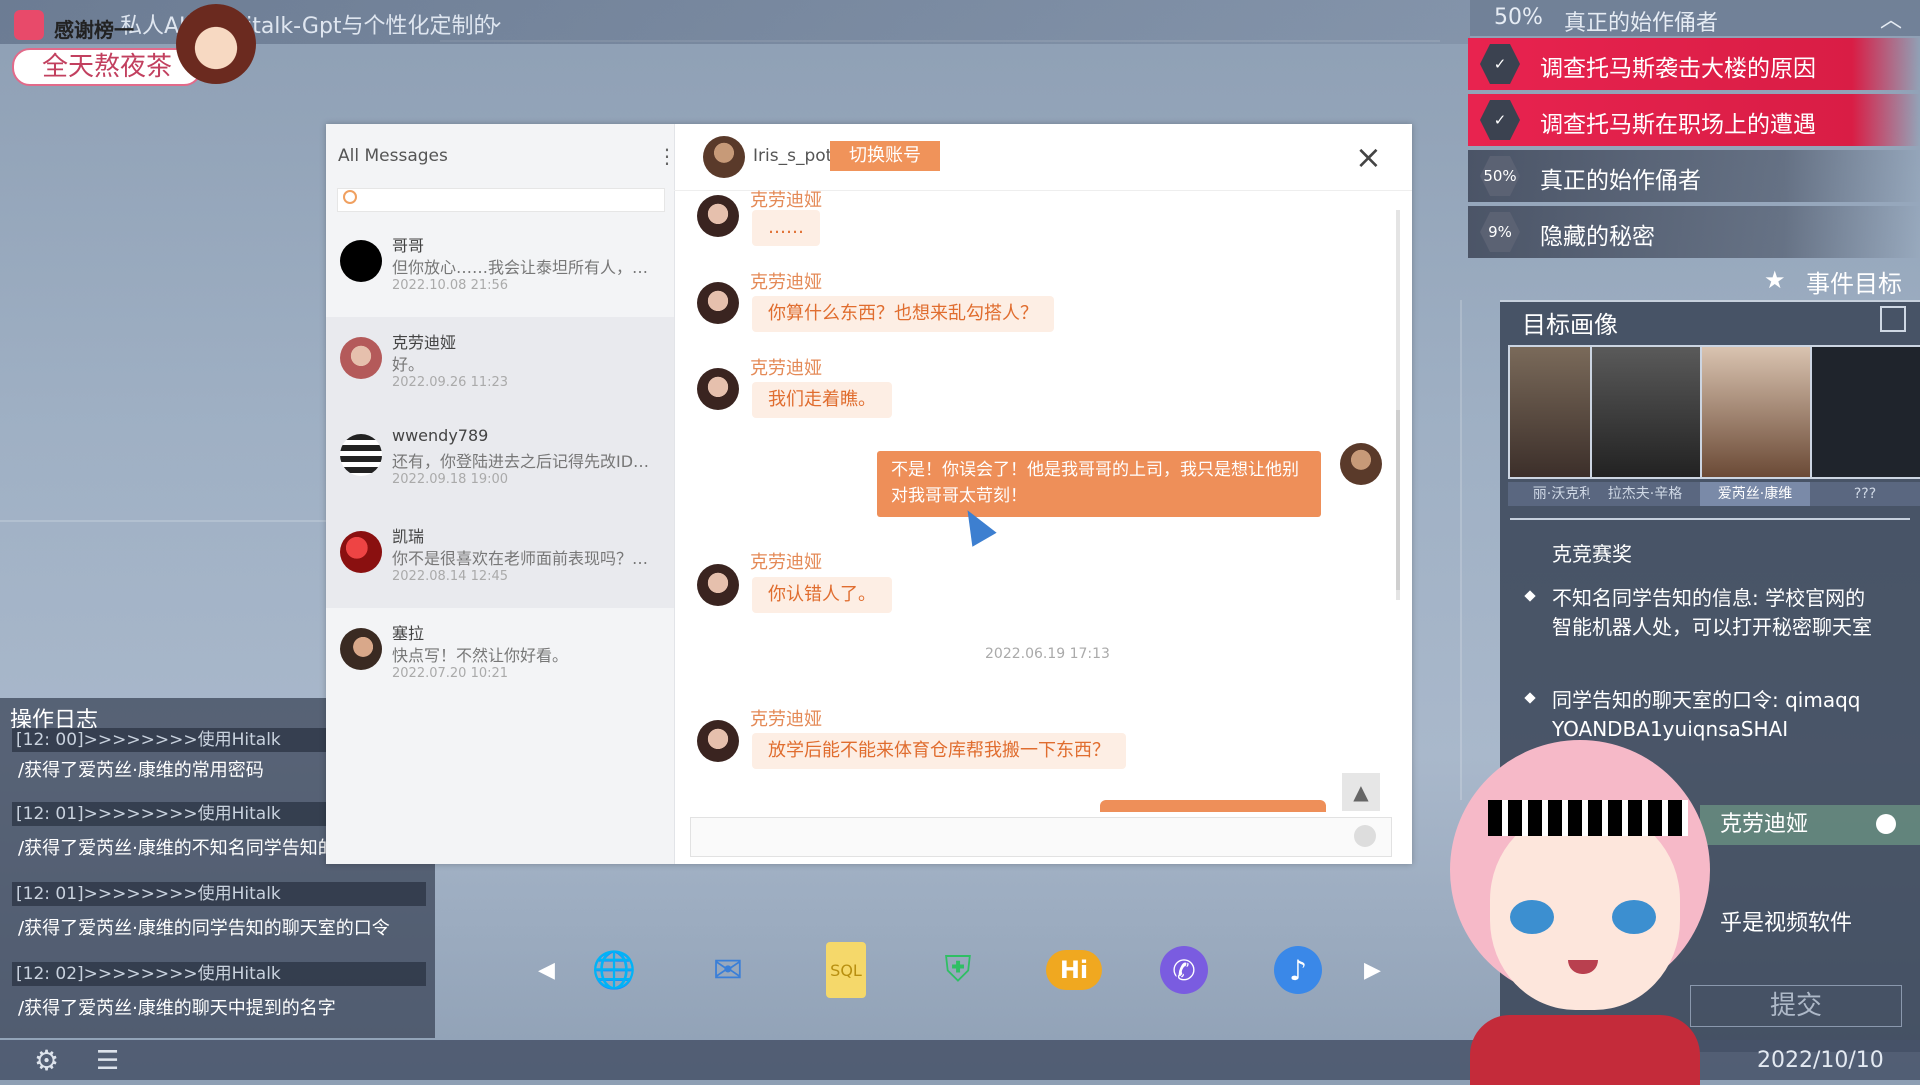 Image resolution: width=1920 pixels, height=1085 pixels. What do you see at coordinates (219, 974) in the screenshot?
I see `log-entry-head: [12: 02]>>>>>>>>使用Hitalk` at bounding box center [219, 974].